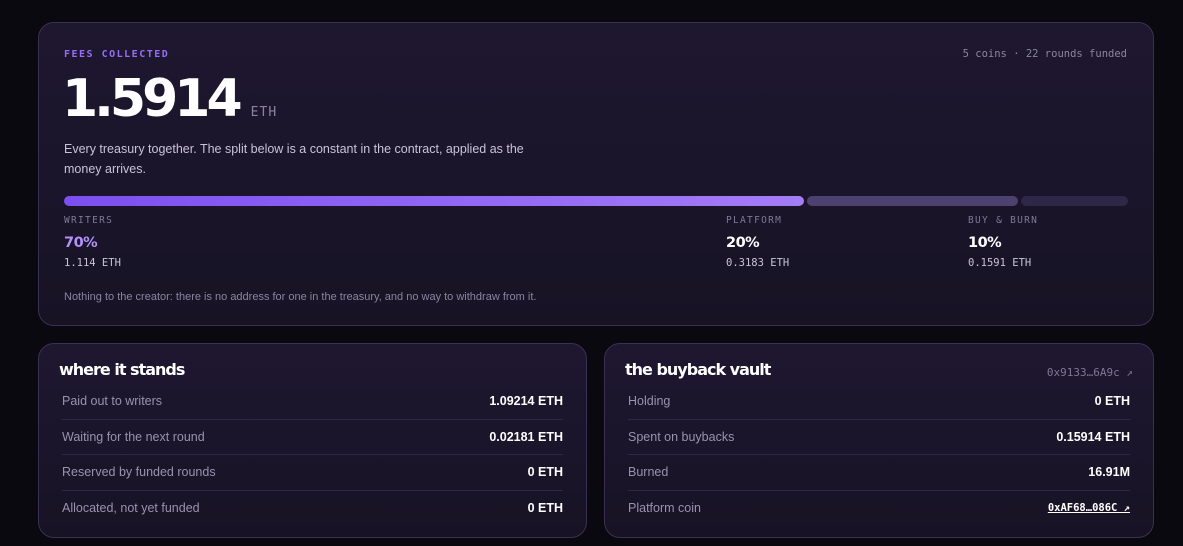  What do you see at coordinates (139, 472) in the screenshot?
I see `row-label: Reserved by funded rounds` at bounding box center [139, 472].